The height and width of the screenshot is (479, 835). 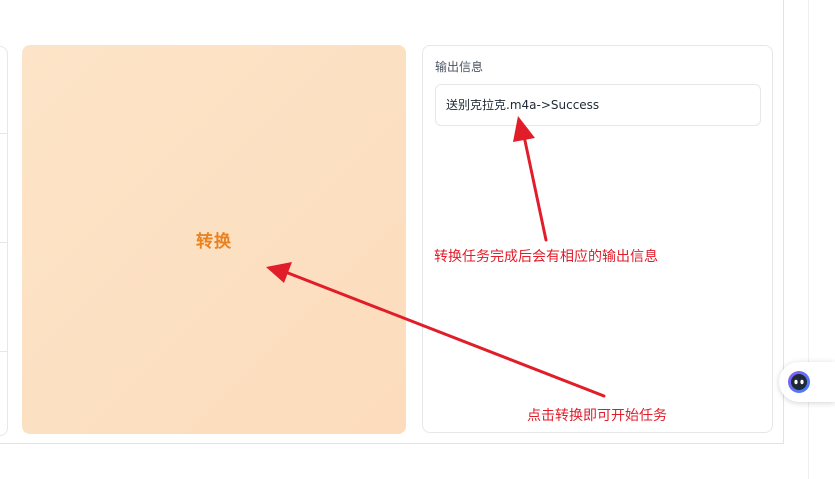 I want to click on annotation-convert-hint: 点击转换即可开始任务, so click(x=597, y=416).